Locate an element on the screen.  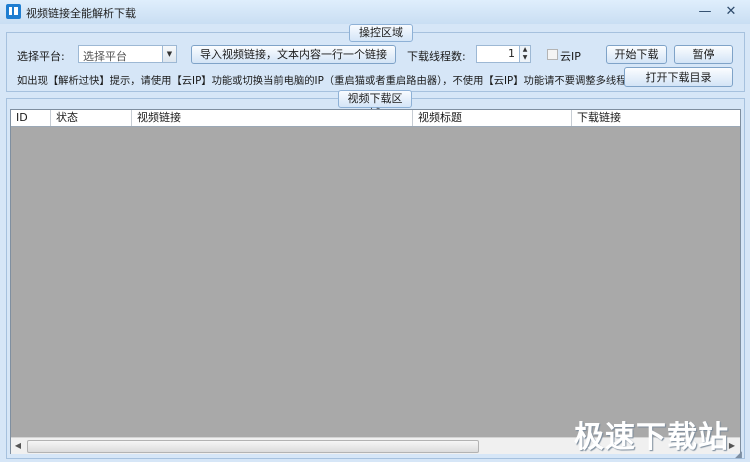
control-area-label: 操控区域 is located at coordinates (381, 33).